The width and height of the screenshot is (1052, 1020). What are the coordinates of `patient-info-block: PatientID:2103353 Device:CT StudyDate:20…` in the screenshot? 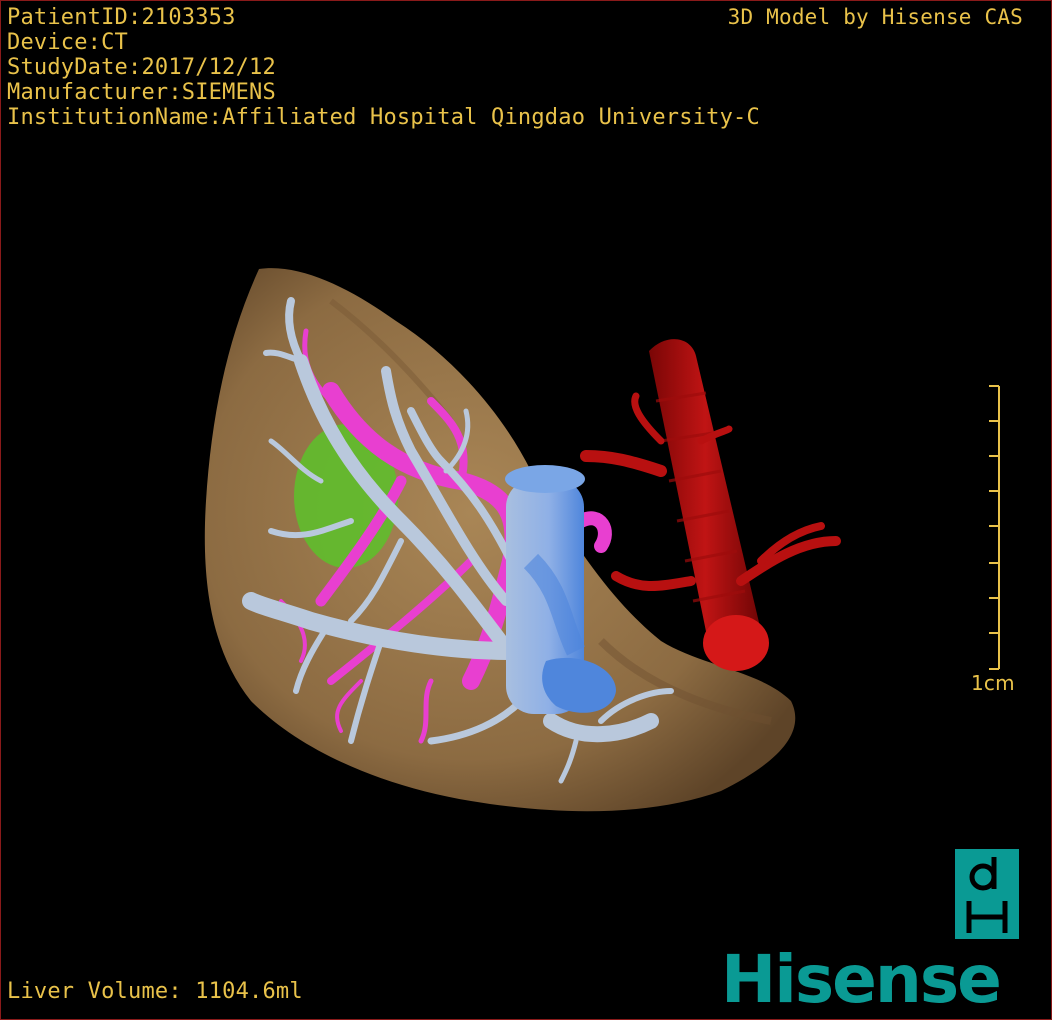 It's located at (383, 67).